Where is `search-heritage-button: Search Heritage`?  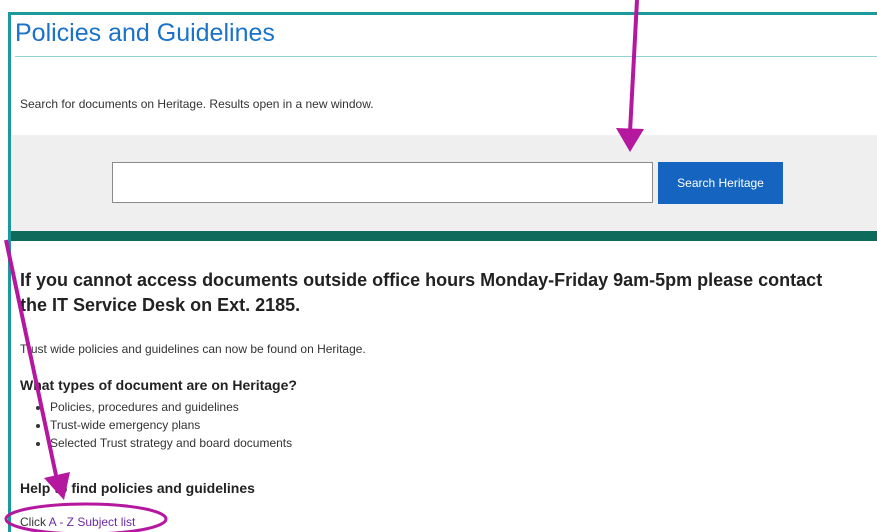
search-heritage-button: Search Heritage is located at coordinates (720, 183).